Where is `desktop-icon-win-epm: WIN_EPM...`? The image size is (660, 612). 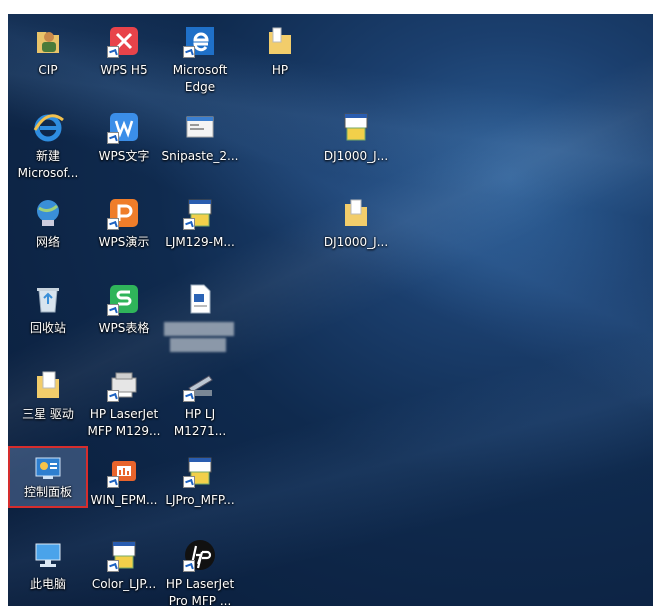
desktop-icon-win-epm: WIN_EPM... is located at coordinates (124, 491).